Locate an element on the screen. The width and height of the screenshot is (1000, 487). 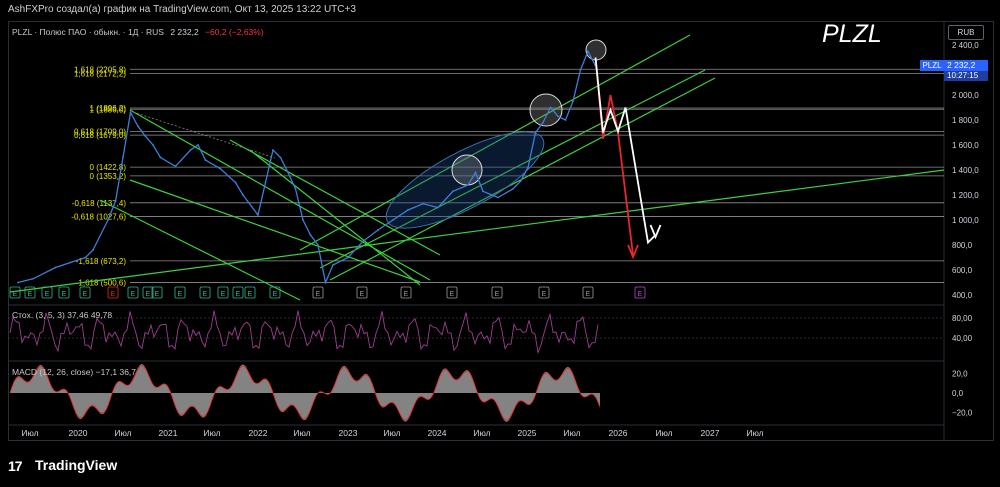
currency-button: RUB is located at coordinates (966, 32).